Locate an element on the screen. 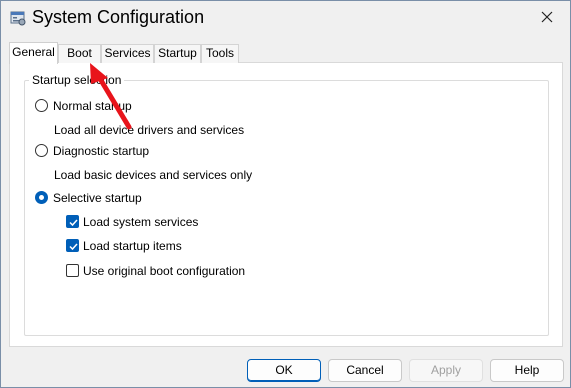 The image size is (571, 388). tab-startup: Startup is located at coordinates (177, 53).